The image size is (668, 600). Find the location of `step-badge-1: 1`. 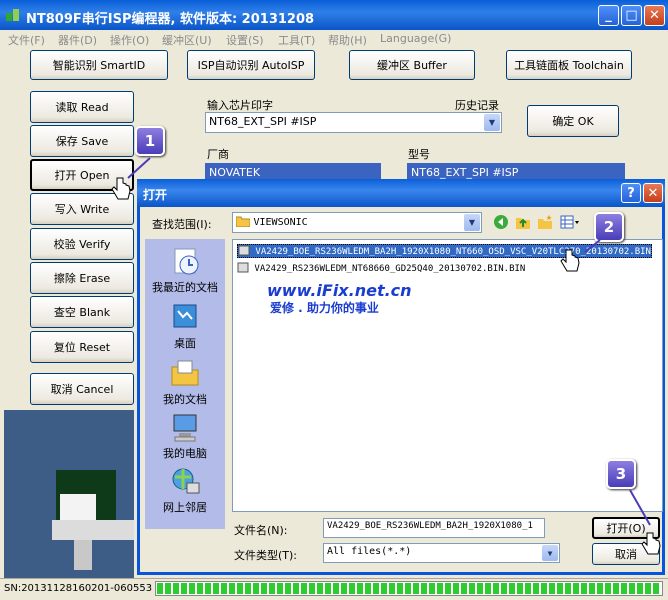

step-badge-1: 1 is located at coordinates (150, 141).